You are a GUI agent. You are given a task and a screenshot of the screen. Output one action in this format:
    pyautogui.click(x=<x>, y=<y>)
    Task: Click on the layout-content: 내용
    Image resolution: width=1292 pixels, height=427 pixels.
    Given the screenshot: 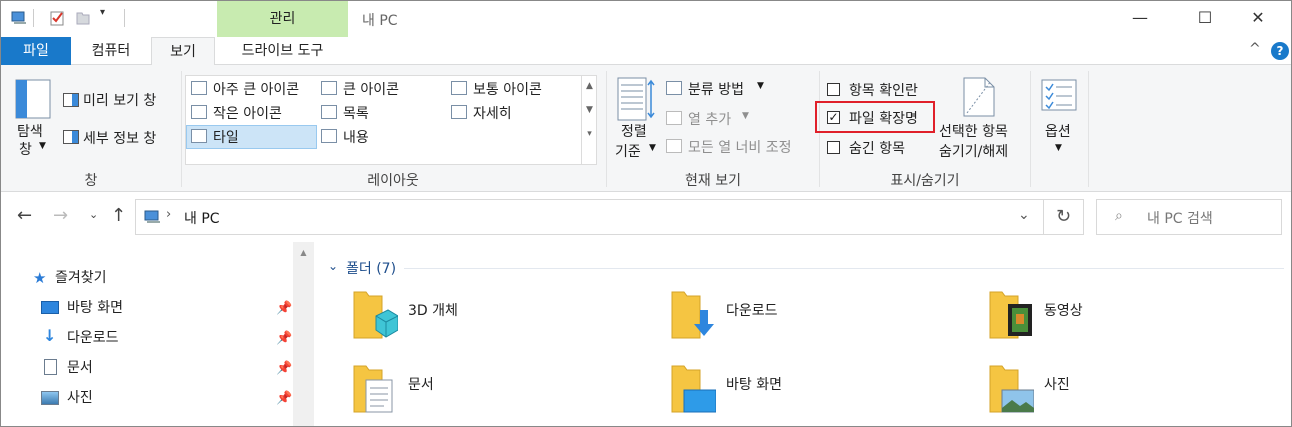 What is the action you would take?
    pyautogui.click(x=356, y=137)
    